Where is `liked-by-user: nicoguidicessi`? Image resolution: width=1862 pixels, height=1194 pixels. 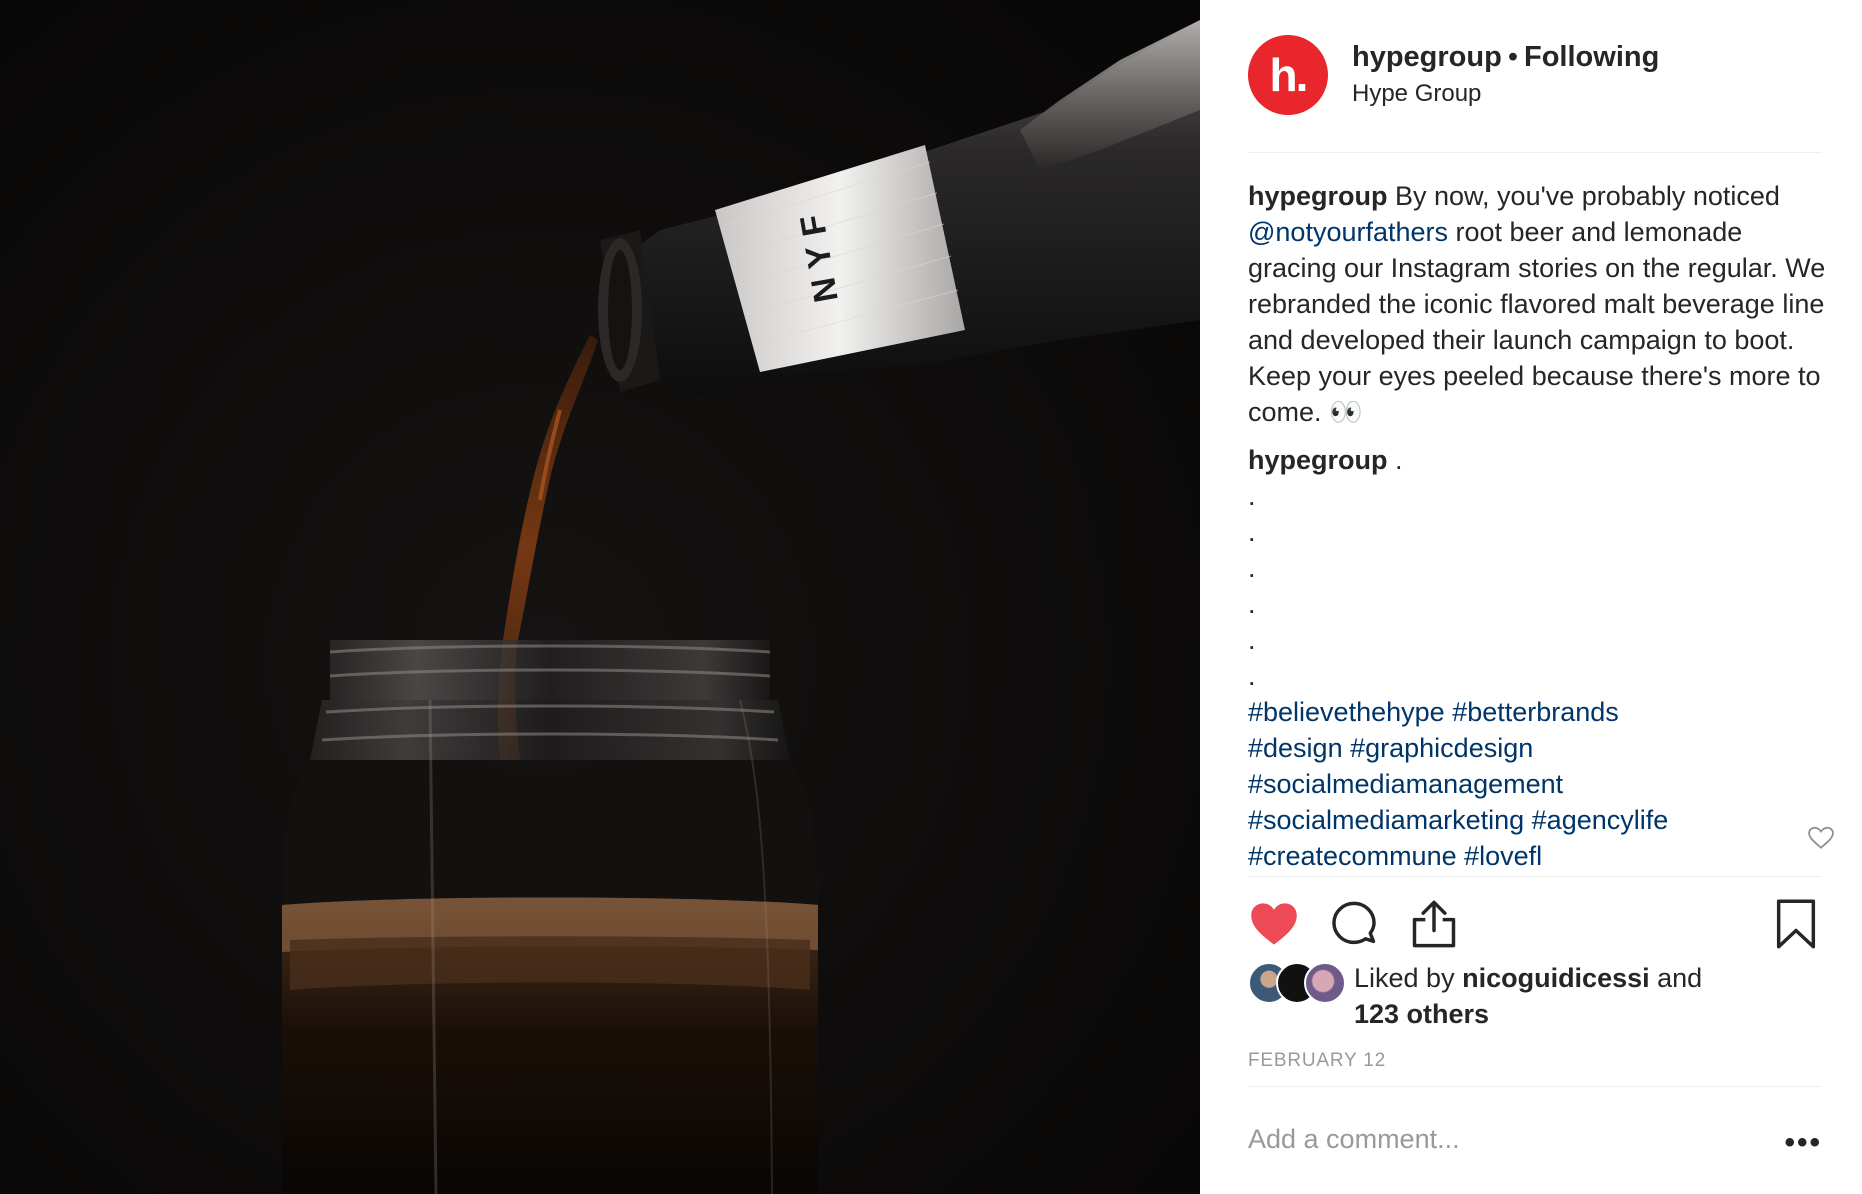 liked-by-user: nicoguidicessi is located at coordinates (1556, 978).